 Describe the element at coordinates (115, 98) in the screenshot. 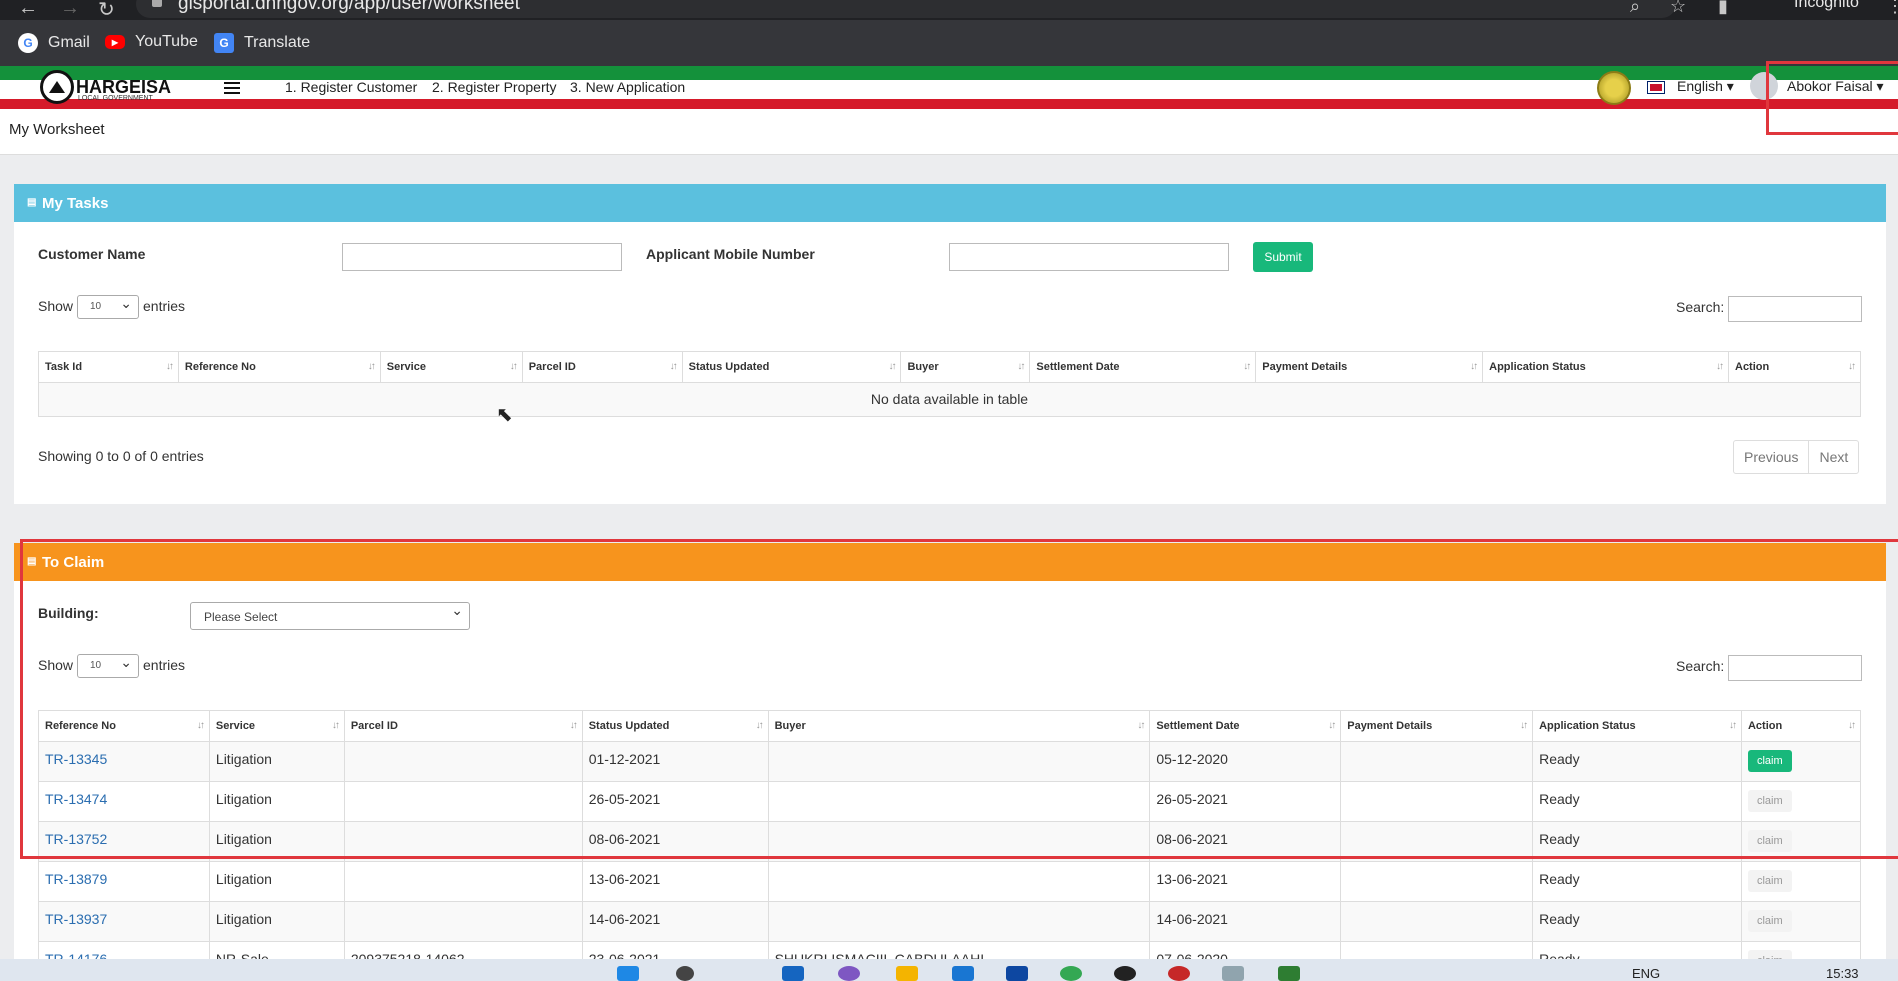

I see `logo-subtitle: LOCAL GOVERNMENT` at that location.